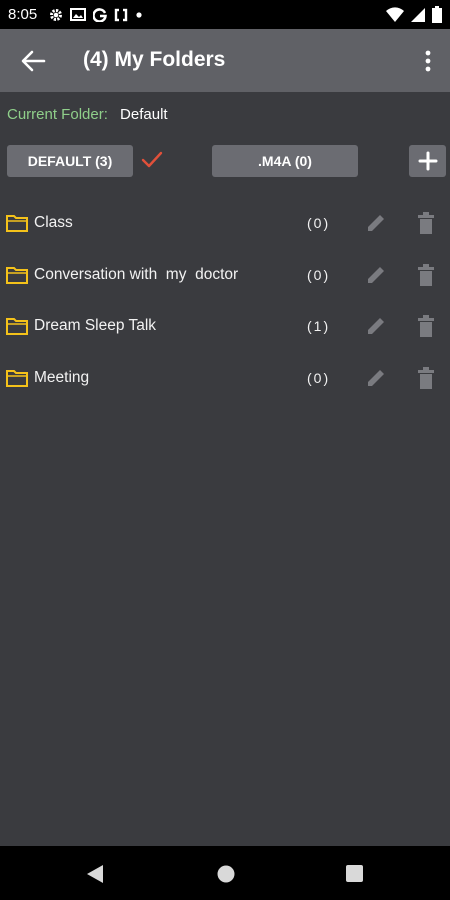 Image resolution: width=450 pixels, height=900 pixels. Describe the element at coordinates (154, 59) in the screenshot. I see `page-title: (4) My Folders` at that location.